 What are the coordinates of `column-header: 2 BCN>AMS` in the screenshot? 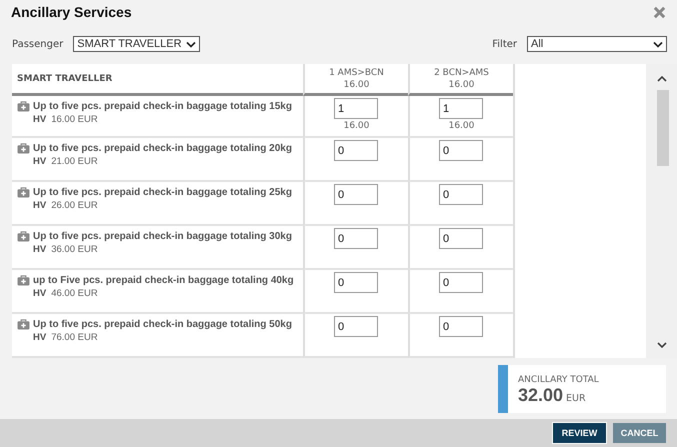 It's located at (461, 73).